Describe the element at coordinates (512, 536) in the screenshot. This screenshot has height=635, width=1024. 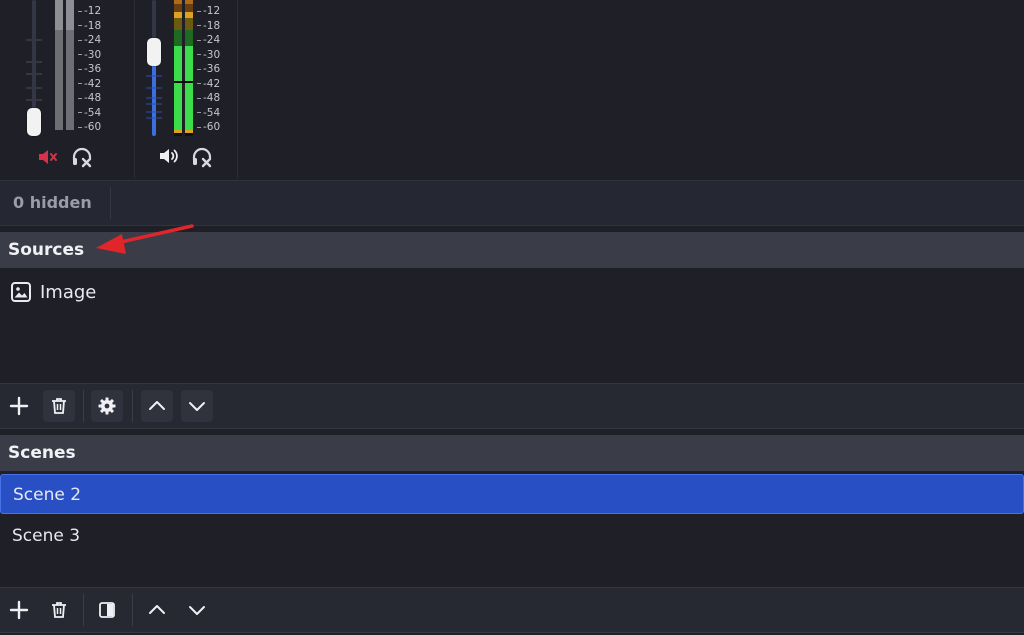
I see `scene-item-scene-3: Scene 3` at that location.